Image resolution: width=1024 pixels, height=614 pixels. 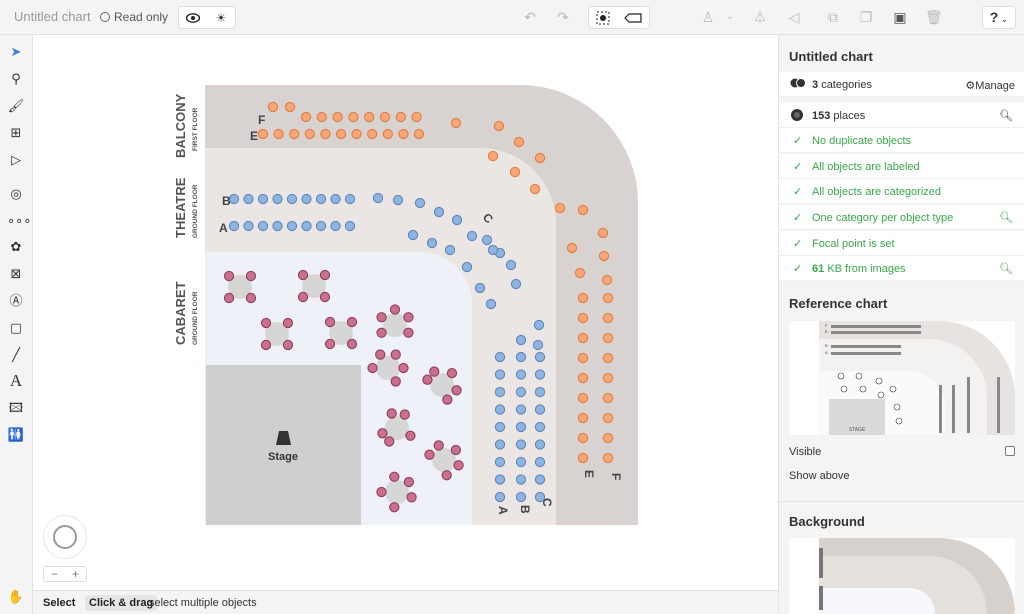 What do you see at coordinates (16, 597) in the screenshot?
I see `hand-pan-icon: ✋` at bounding box center [16, 597].